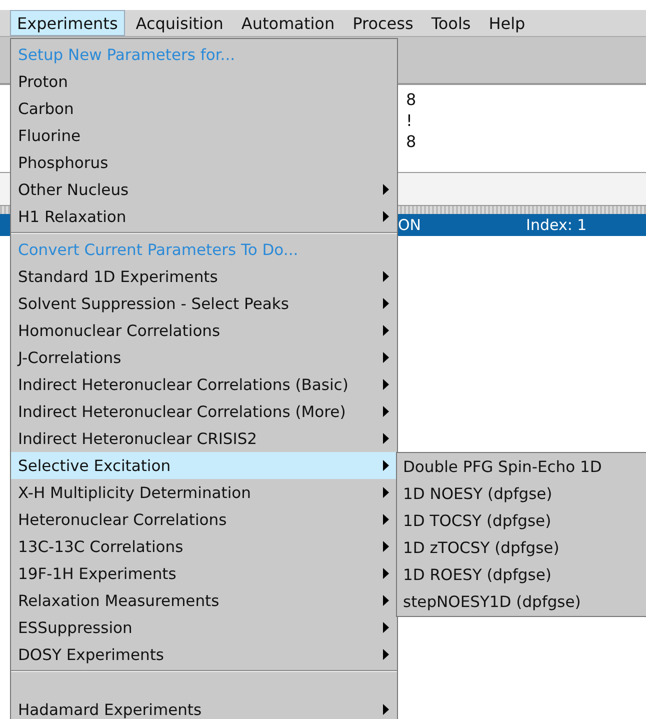 This screenshot has height=719, width=646. What do you see at coordinates (204, 627) in the screenshot?
I see `menu-item: ESSuppression` at bounding box center [204, 627].